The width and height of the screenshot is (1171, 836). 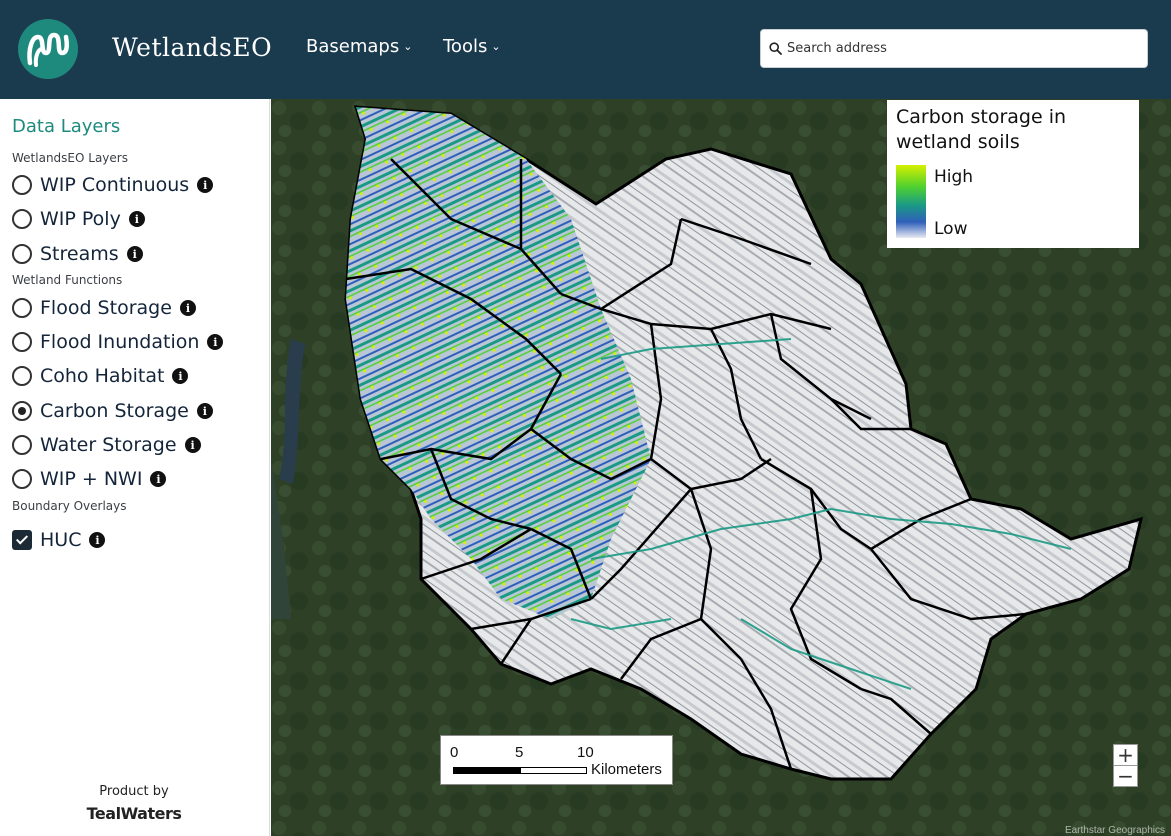 I want to click on layer-label: Coho Habitat, so click(x=102, y=376).